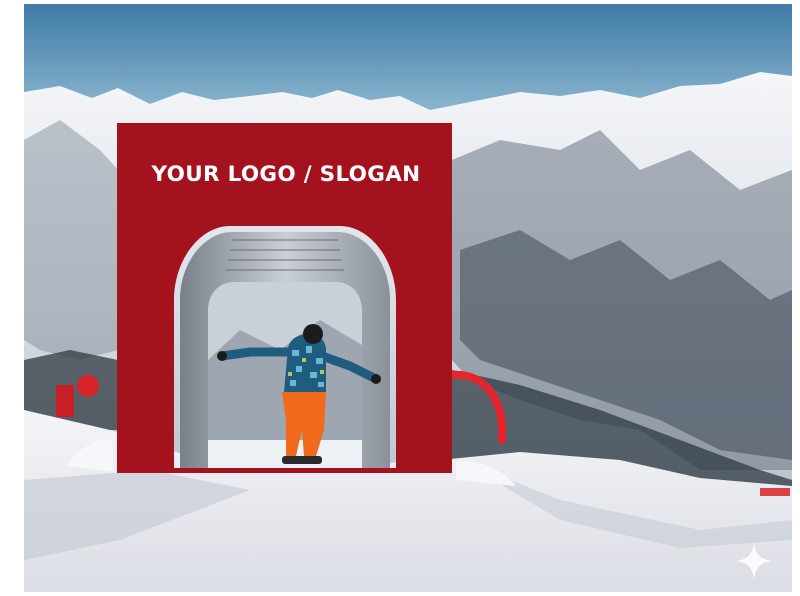 This screenshot has height=596, width=800. I want to click on red-marker-ball, so click(88, 386).